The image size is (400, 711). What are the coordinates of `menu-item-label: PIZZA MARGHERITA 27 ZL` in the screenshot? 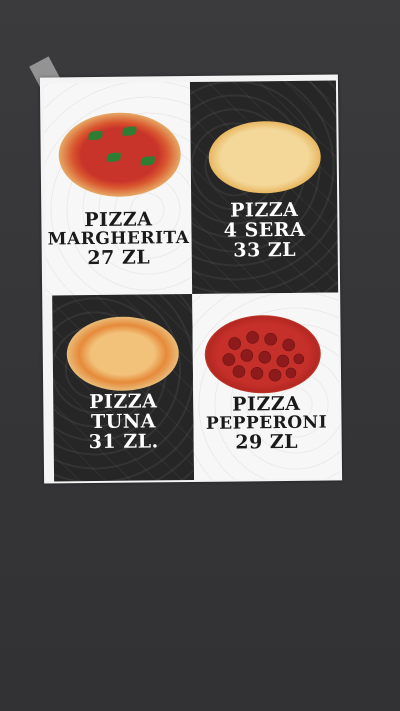 It's located at (118, 238).